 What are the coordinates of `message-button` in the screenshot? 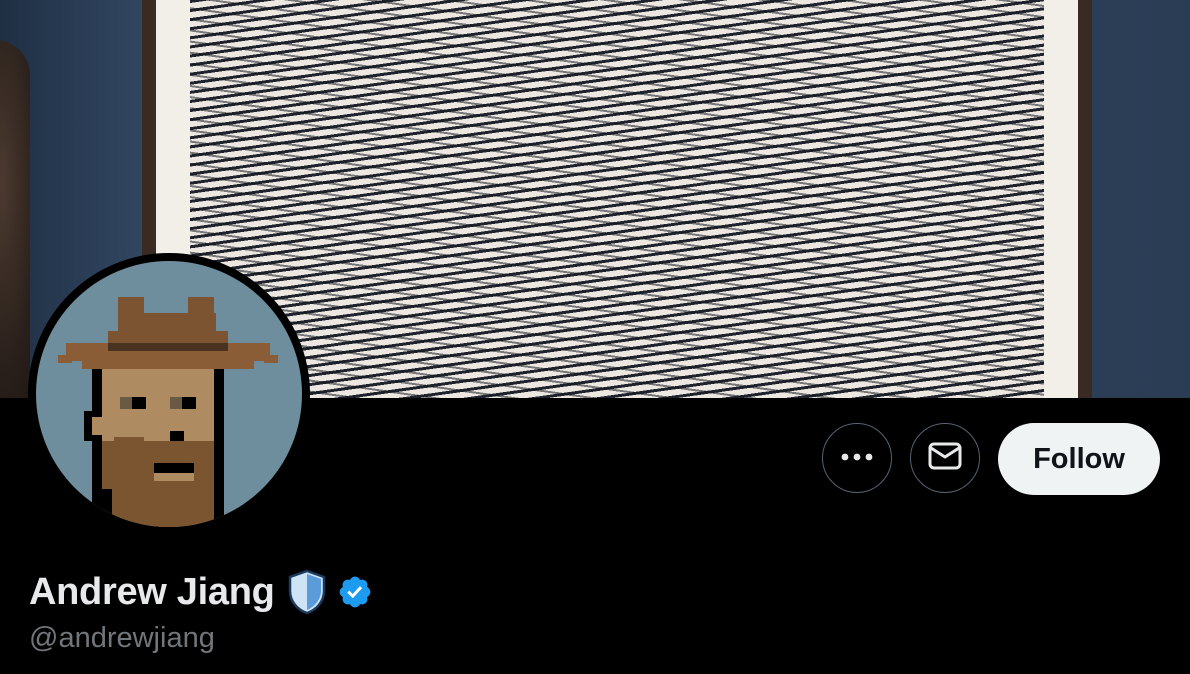 It's located at (945, 458).